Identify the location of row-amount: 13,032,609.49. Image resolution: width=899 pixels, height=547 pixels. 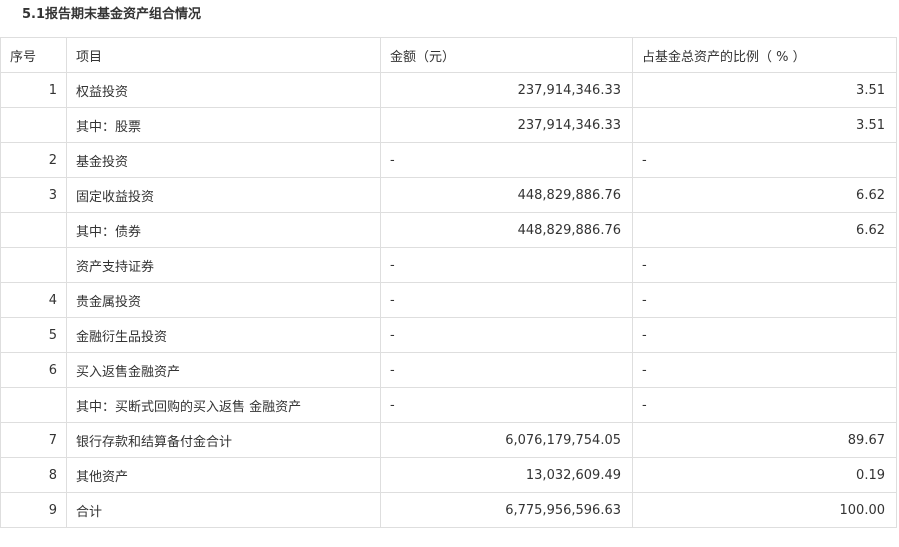
(506, 475).